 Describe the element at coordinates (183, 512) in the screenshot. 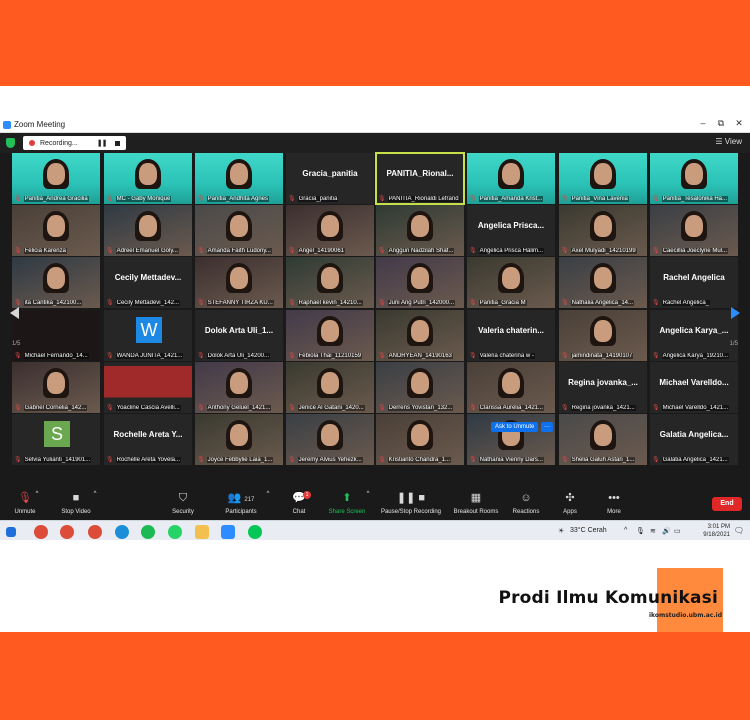

I see `security-label: Security` at that location.